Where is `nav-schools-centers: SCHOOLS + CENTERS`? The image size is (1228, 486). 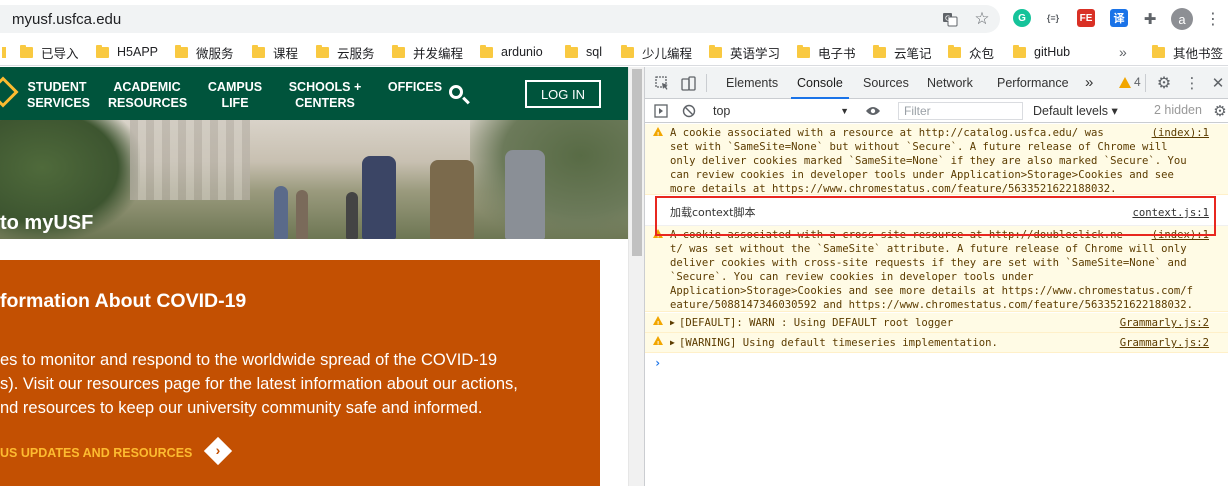 nav-schools-centers: SCHOOLS + CENTERS is located at coordinates (325, 95).